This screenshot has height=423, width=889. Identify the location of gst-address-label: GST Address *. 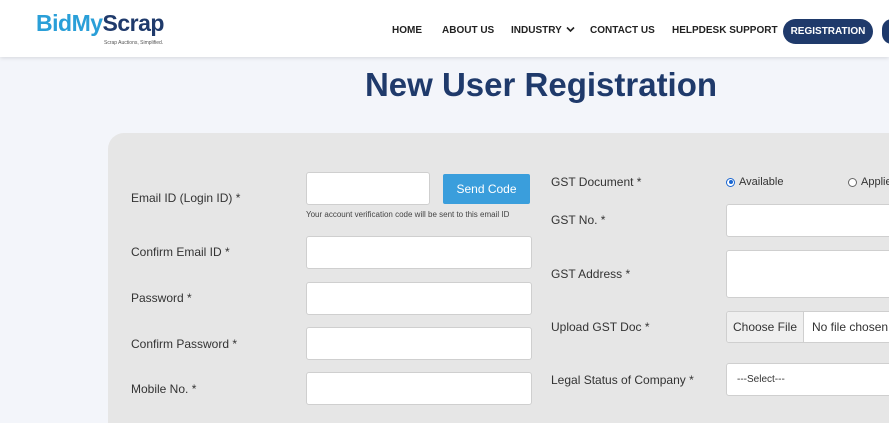
(591, 274).